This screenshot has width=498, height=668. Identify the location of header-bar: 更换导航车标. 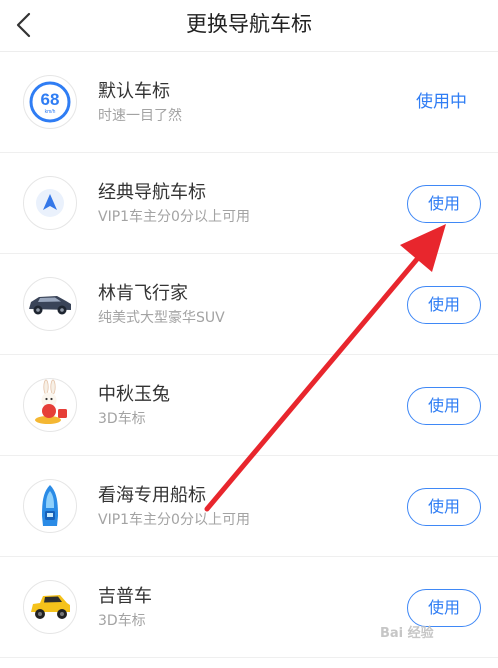
(249, 26).